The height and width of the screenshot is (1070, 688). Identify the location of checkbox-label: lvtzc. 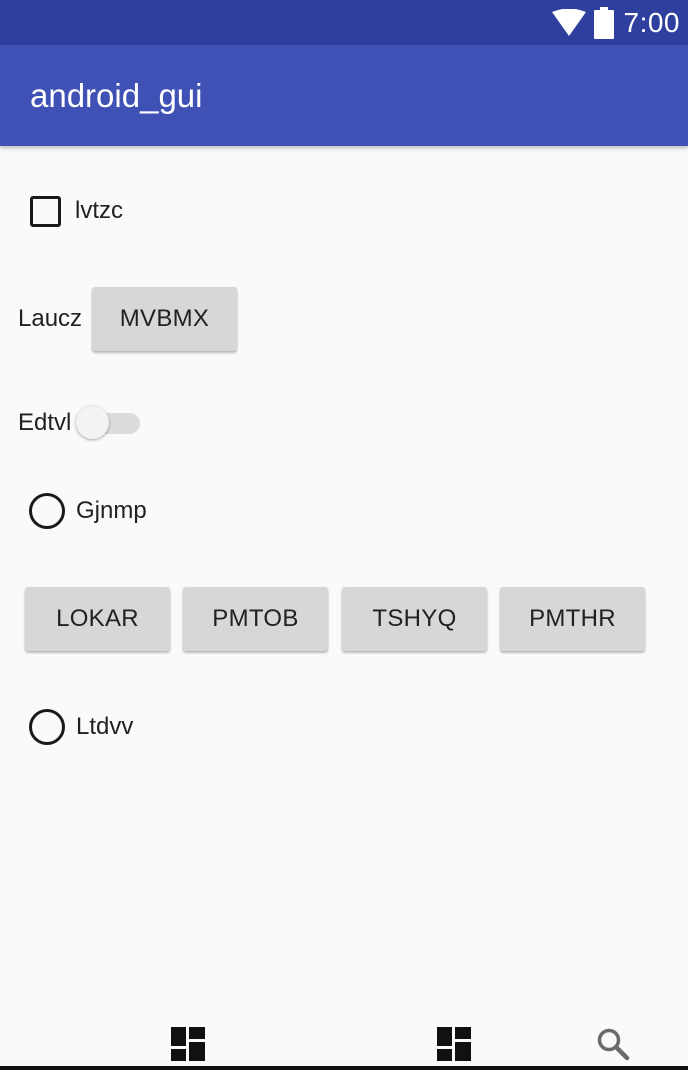
(99, 210).